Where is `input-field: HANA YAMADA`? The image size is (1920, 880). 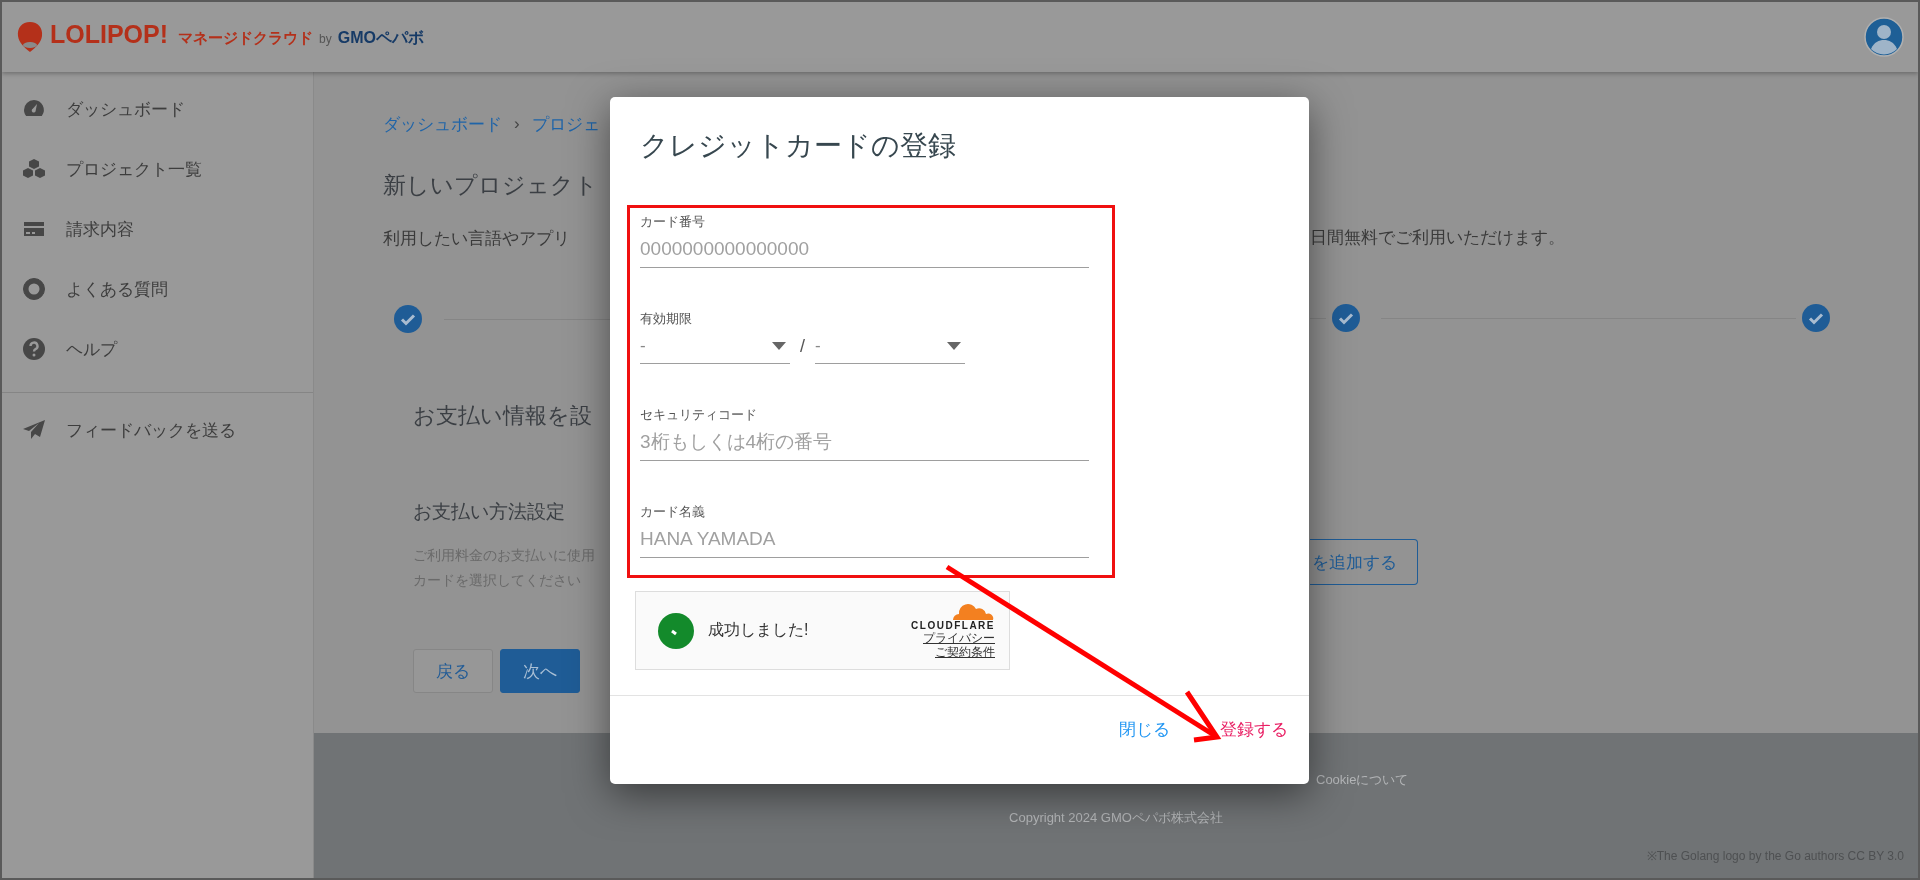
input-field: HANA YAMADA is located at coordinates (864, 539).